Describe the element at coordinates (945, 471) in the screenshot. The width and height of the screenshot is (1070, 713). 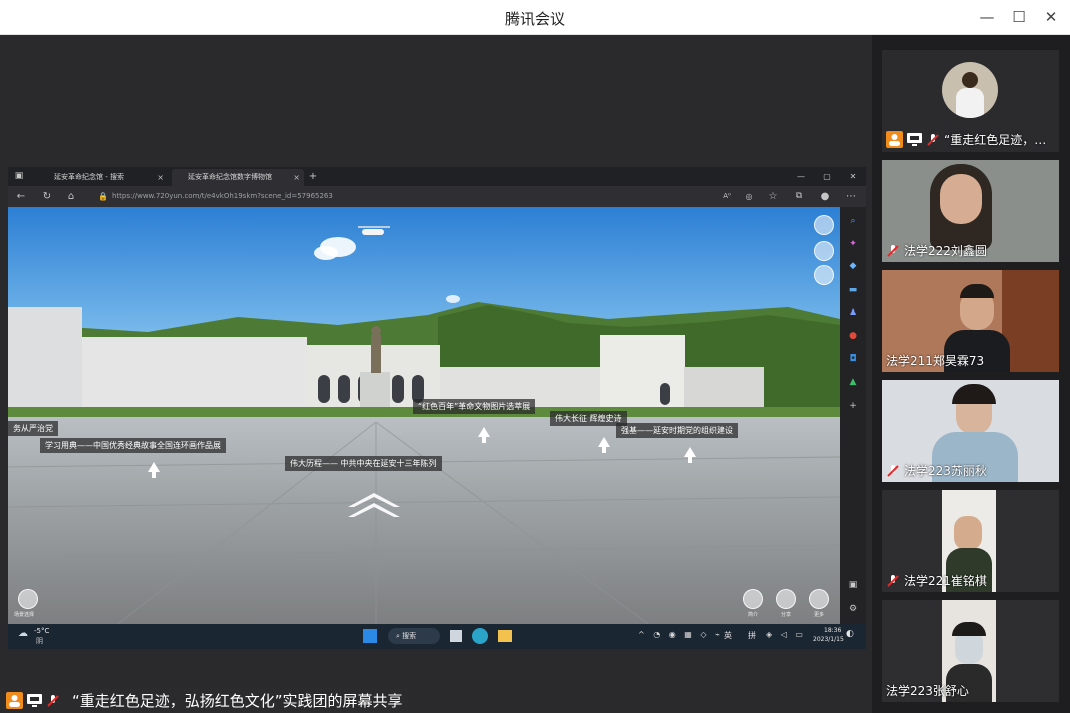
I see `participant-name: 法学223苏丽秋` at that location.